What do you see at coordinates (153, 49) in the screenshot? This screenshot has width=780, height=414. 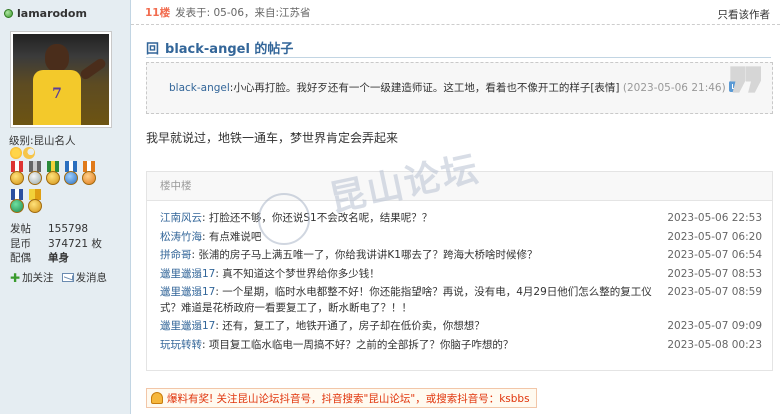 I see `reply-title-prefix: 回` at bounding box center [153, 49].